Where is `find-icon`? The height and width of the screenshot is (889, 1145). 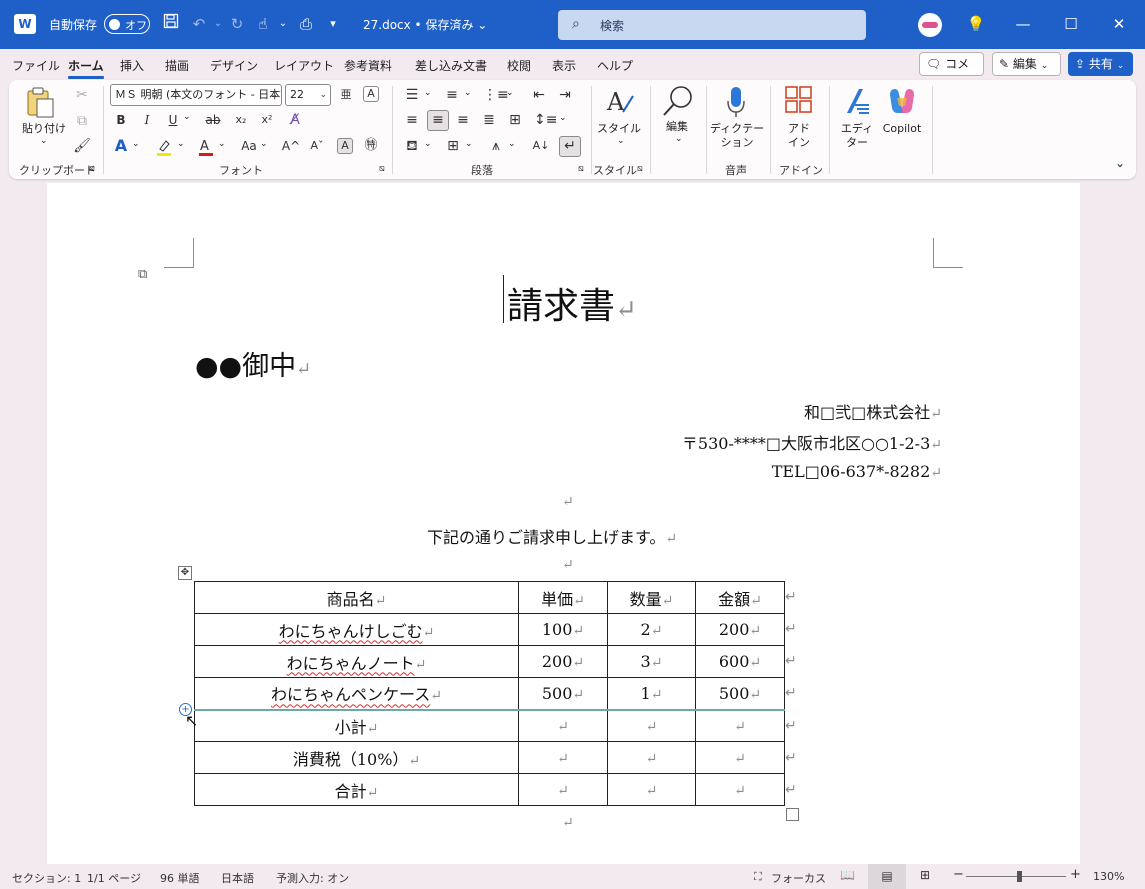
find-icon is located at coordinates (678, 101).